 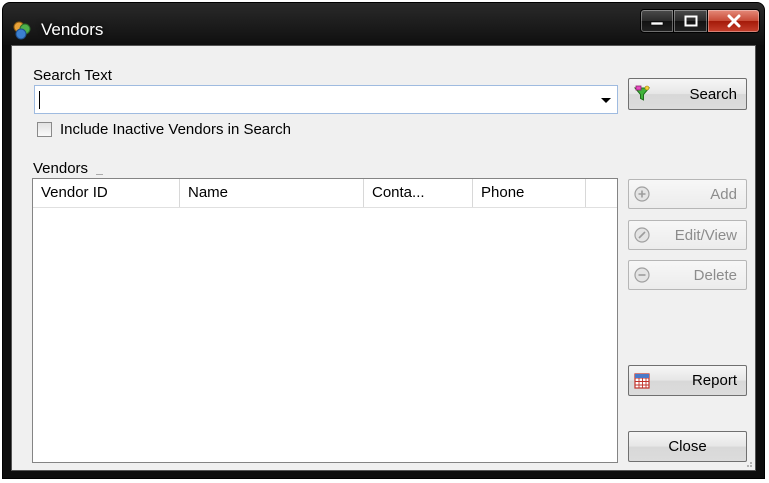 What do you see at coordinates (657, 23) in the screenshot?
I see `minimize-icon` at bounding box center [657, 23].